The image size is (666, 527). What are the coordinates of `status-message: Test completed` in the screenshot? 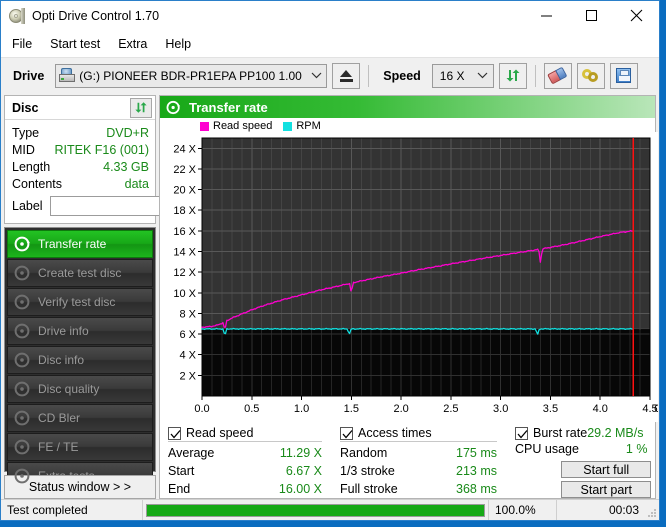 It's located at (72, 510).